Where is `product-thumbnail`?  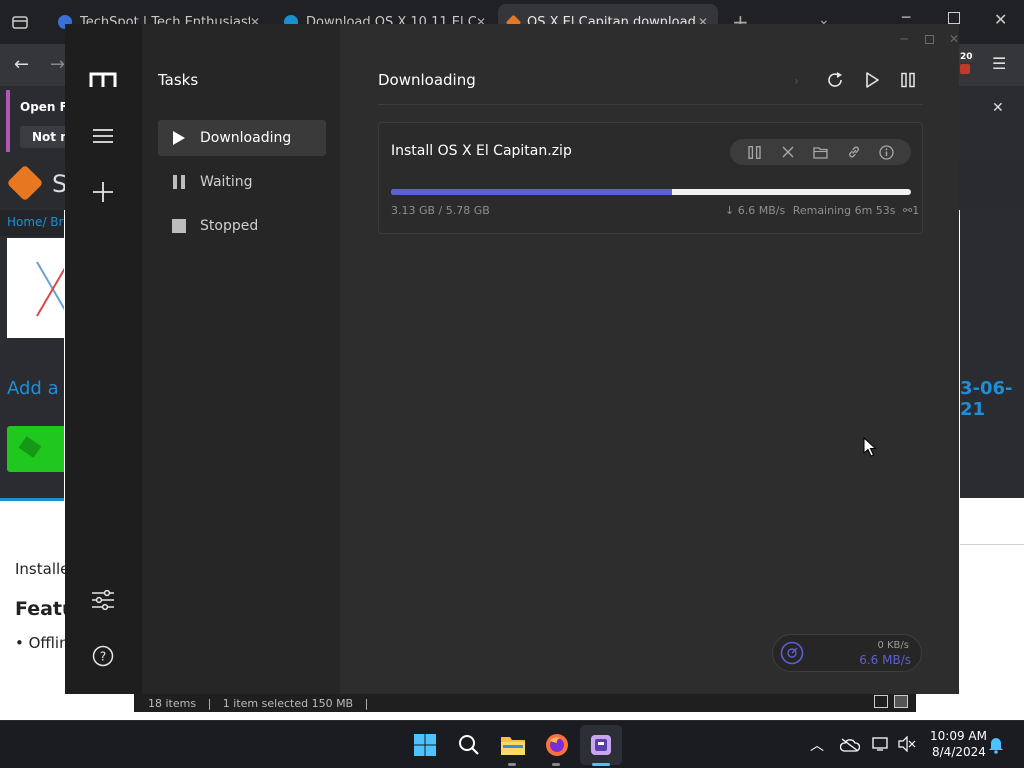
product-thumbnail is located at coordinates (36, 288).